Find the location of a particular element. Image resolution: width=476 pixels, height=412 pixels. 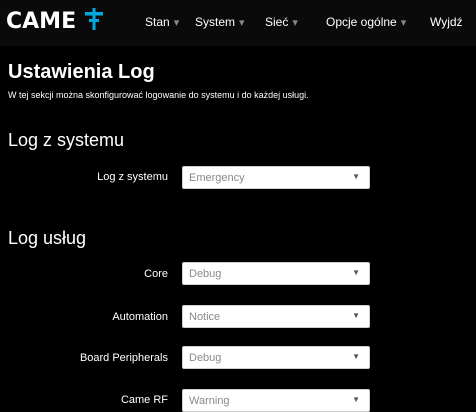

nav-item-system: System ▾ is located at coordinates (220, 22).